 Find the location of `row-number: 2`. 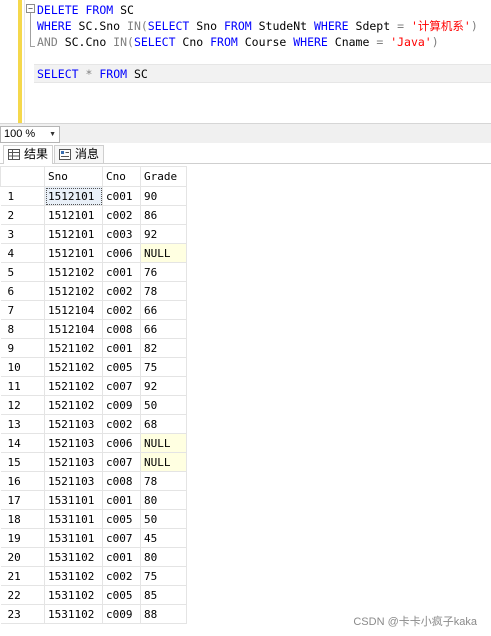

row-number: 2 is located at coordinates (22, 215).